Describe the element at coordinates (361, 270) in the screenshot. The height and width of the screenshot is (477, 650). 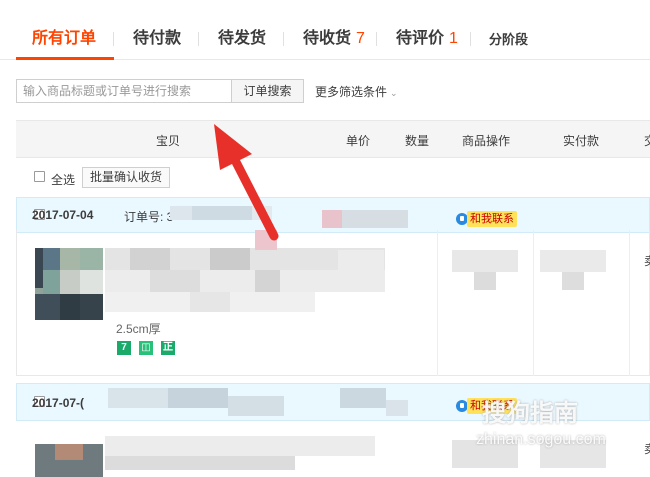
I see `pixelated-price` at that location.